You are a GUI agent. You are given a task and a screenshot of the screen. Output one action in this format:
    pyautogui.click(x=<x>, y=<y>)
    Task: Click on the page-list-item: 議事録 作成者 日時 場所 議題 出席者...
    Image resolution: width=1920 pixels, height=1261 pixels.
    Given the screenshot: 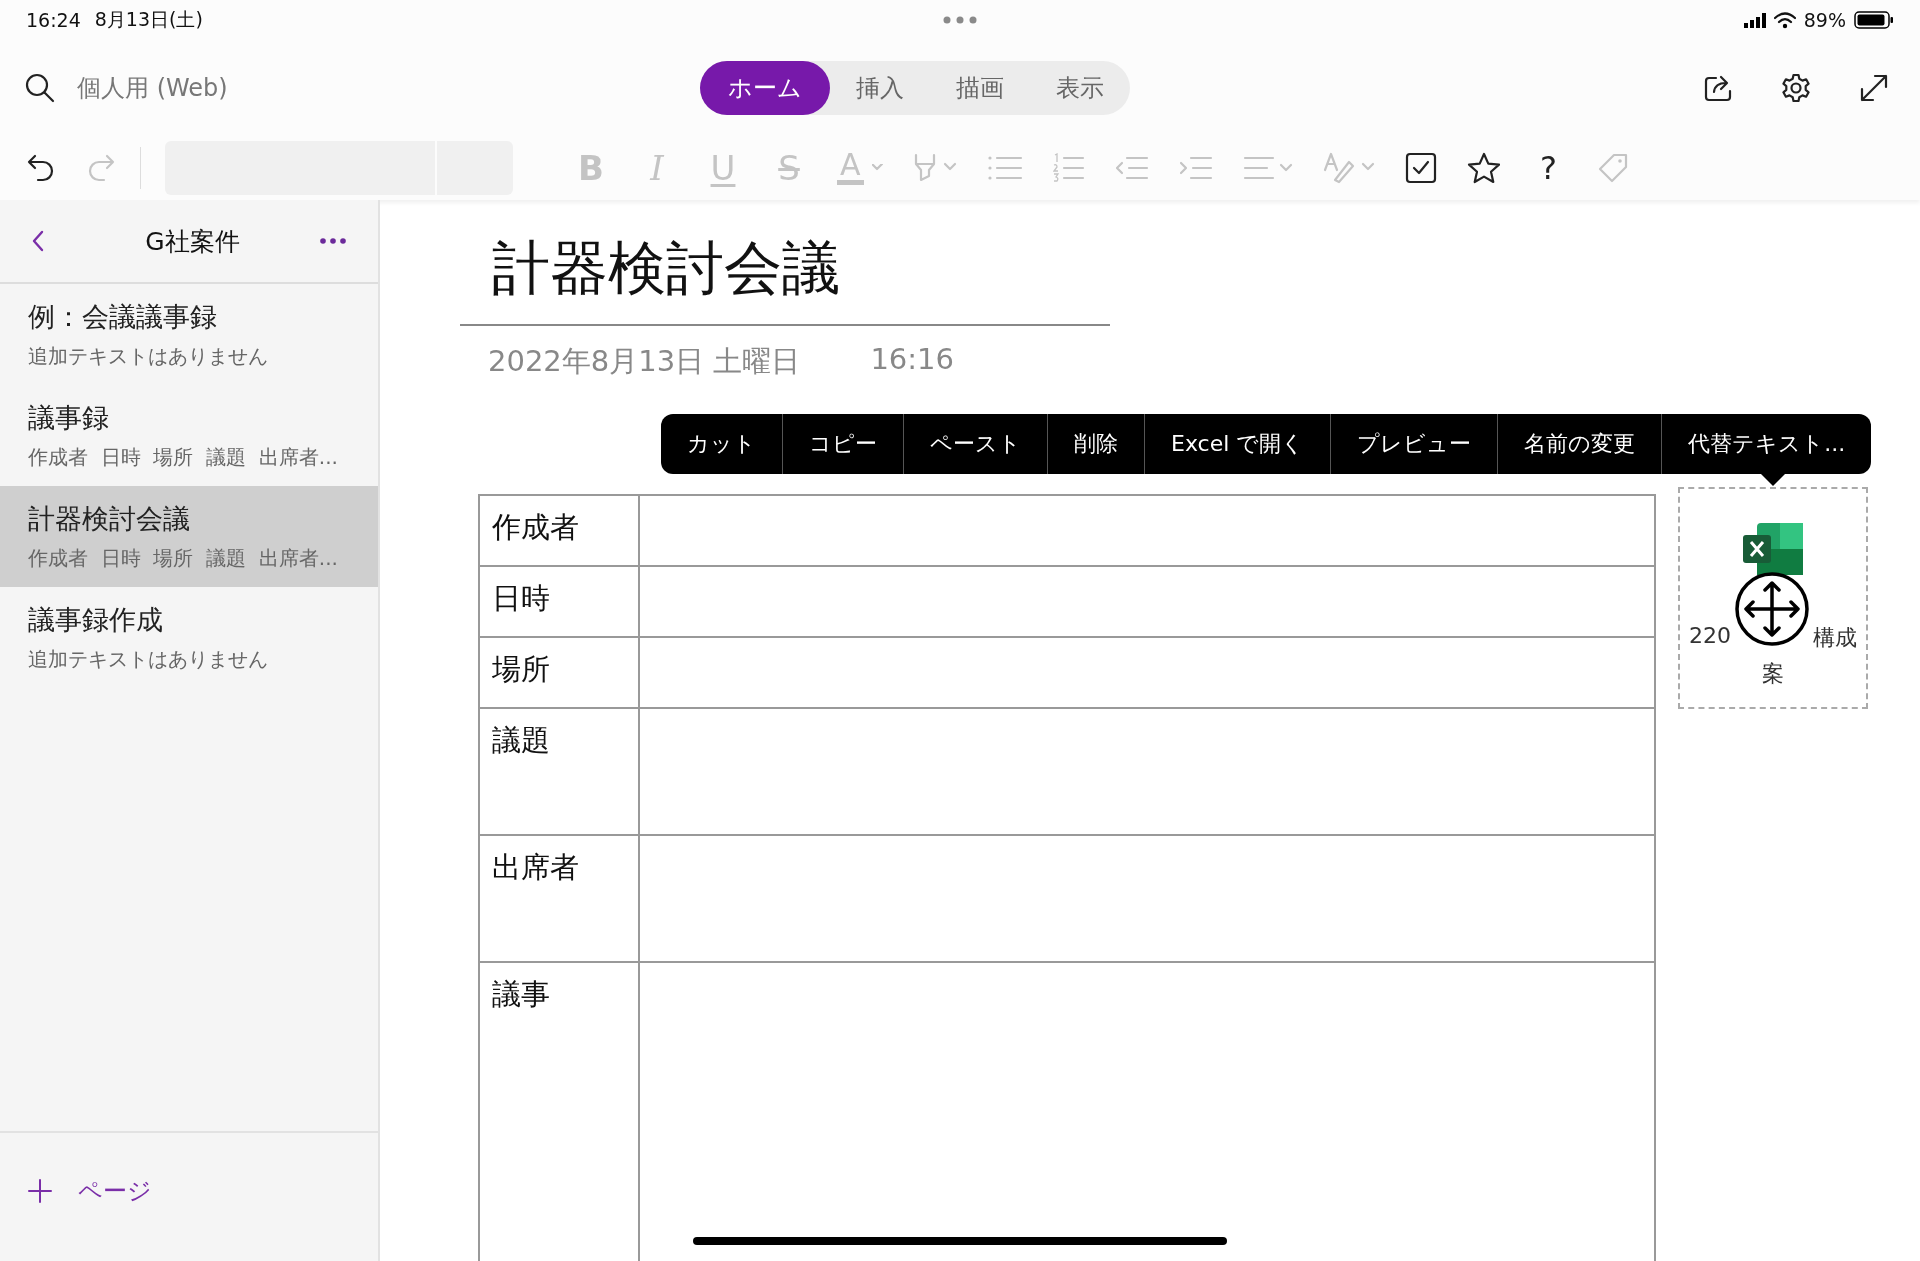 What is the action you would take?
    pyautogui.click(x=189, y=435)
    